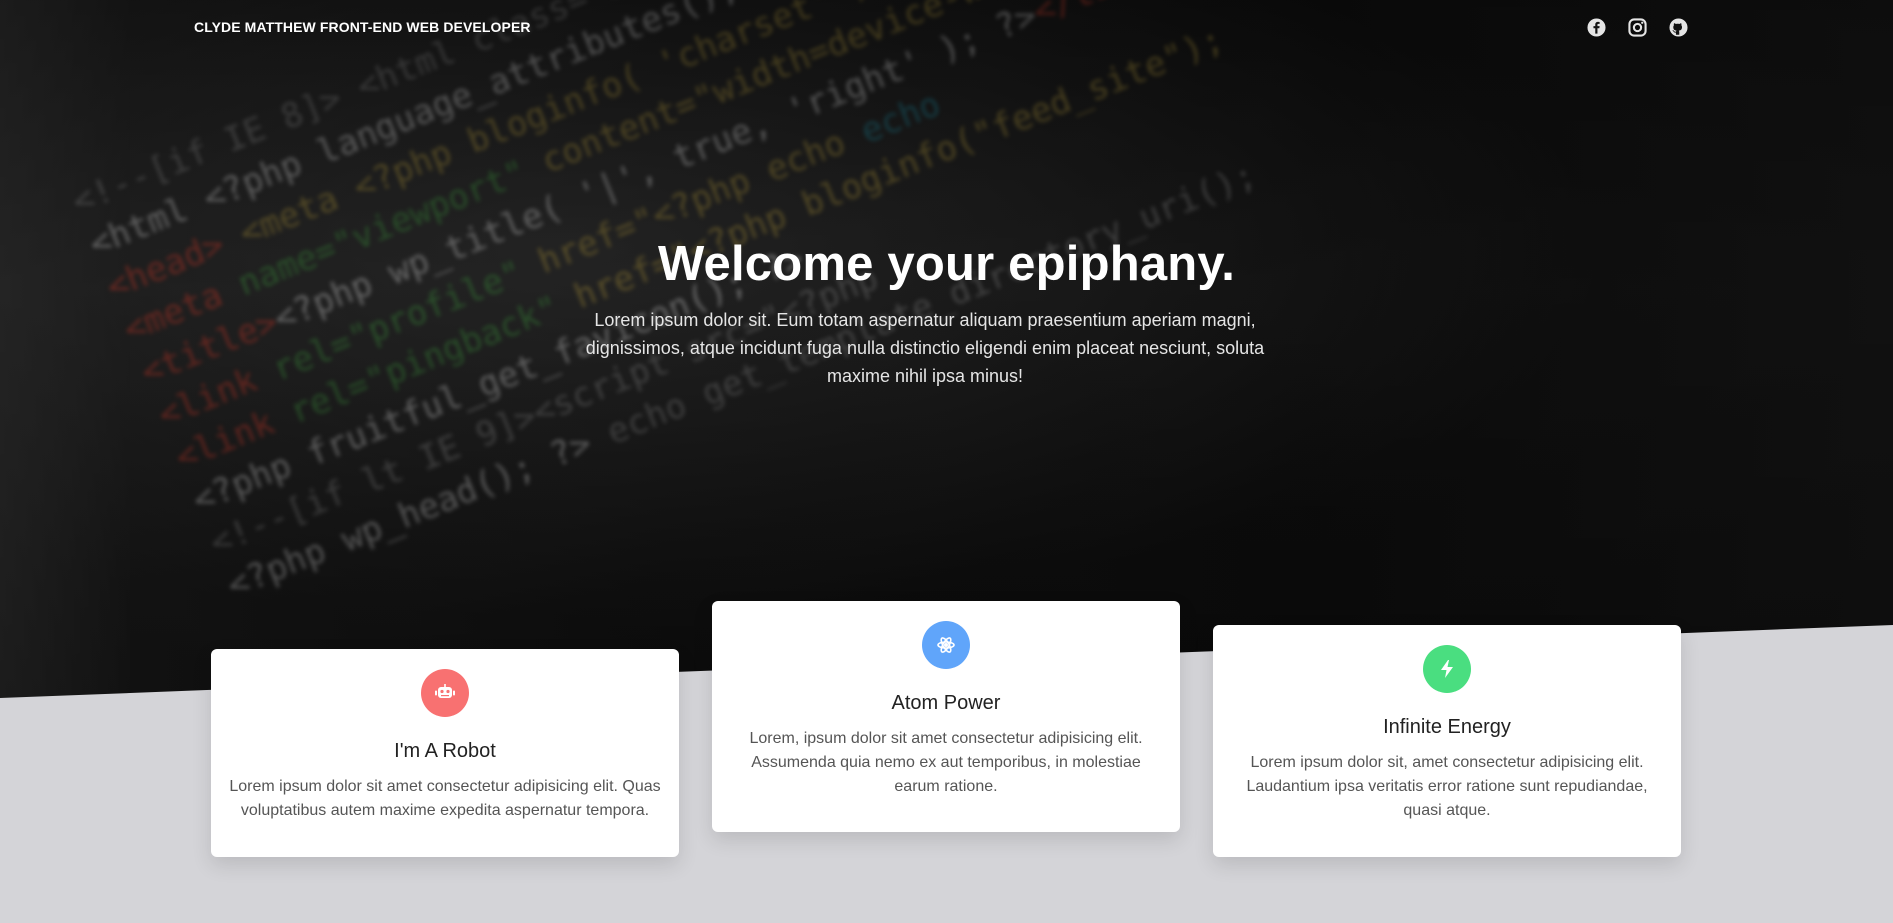  I want to click on card-title: I'm A Robot, so click(445, 751).